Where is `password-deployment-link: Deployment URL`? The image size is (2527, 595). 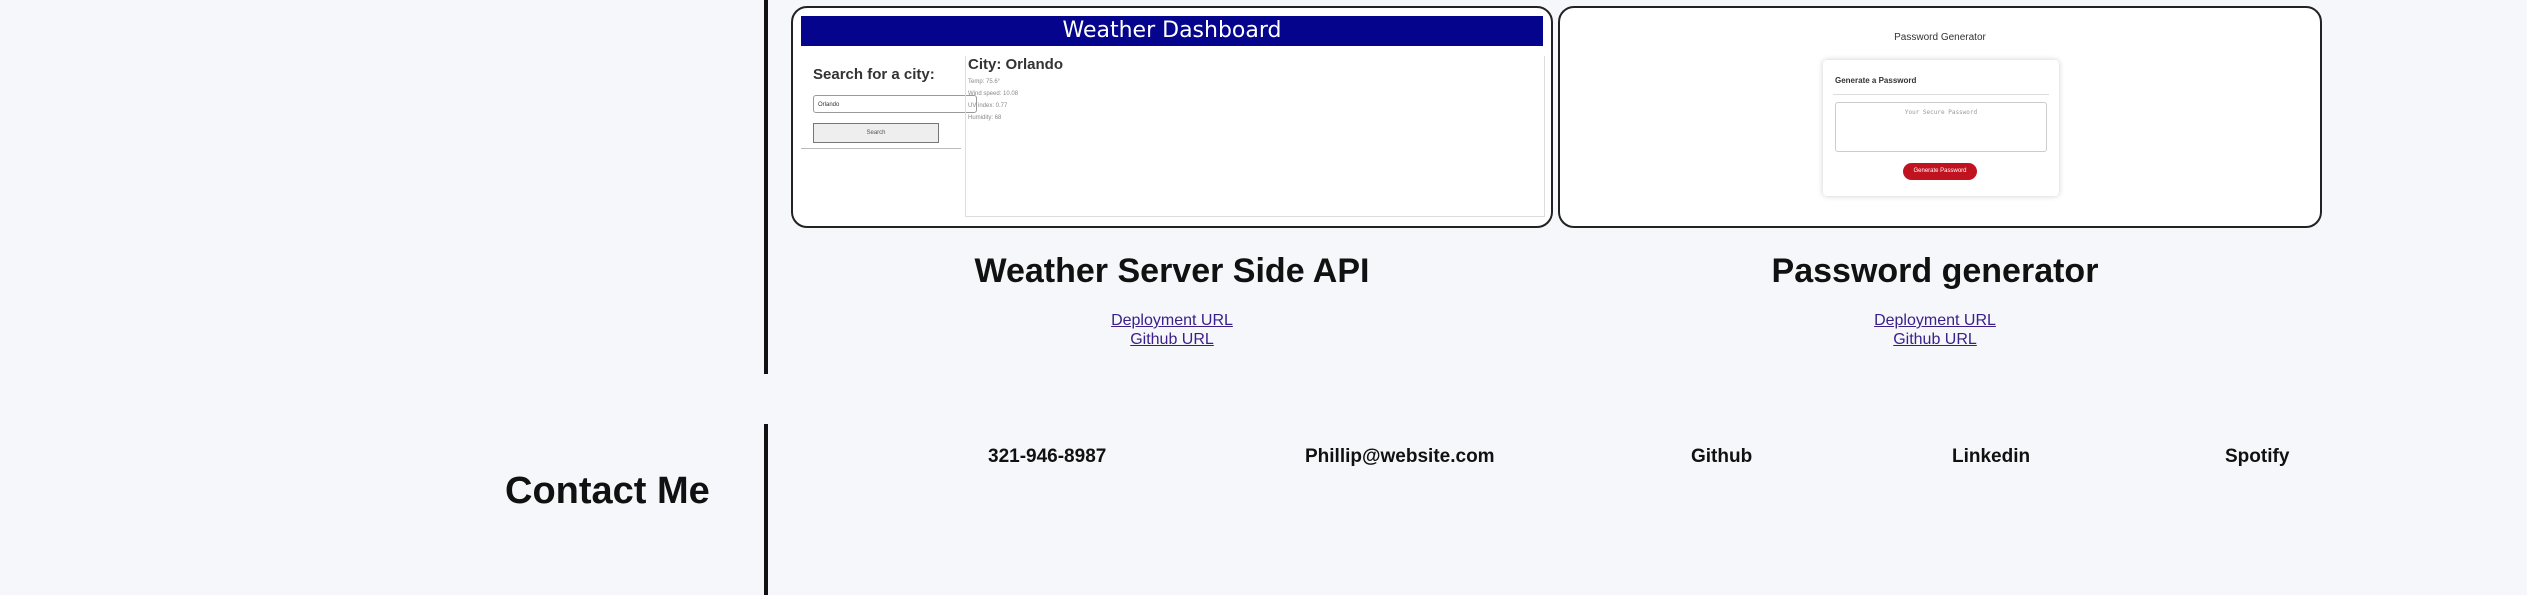 password-deployment-link: Deployment URL is located at coordinates (1935, 321).